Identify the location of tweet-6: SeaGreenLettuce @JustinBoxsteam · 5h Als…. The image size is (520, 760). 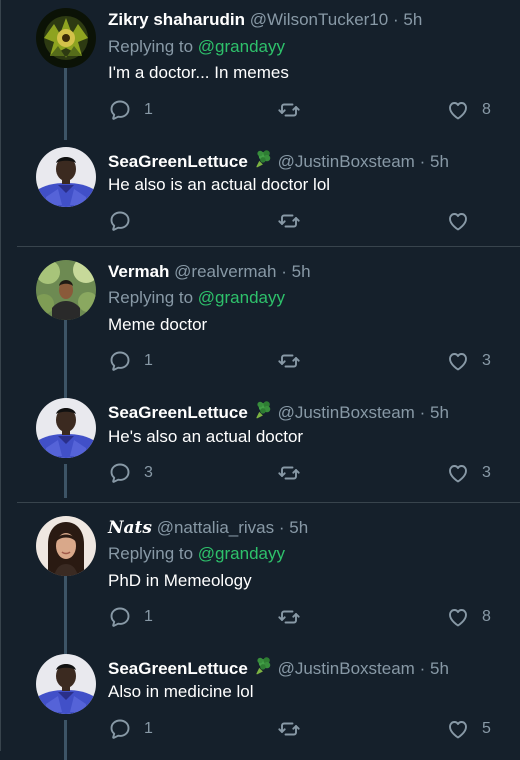
(260, 704).